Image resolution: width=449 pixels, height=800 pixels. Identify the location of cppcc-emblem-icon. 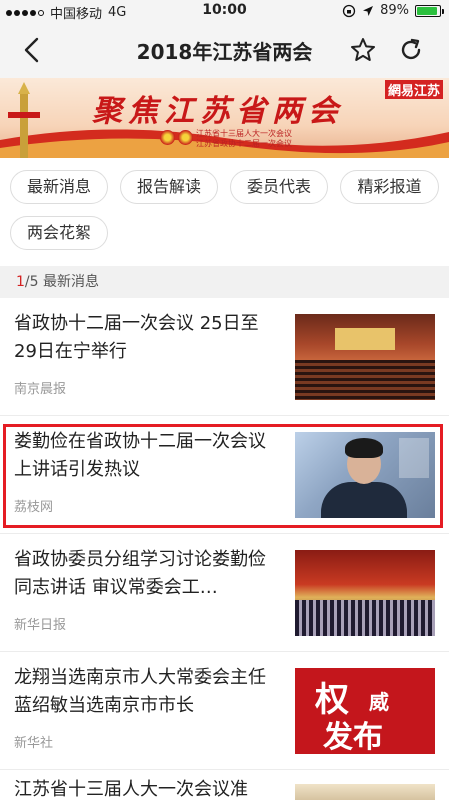
(185, 137).